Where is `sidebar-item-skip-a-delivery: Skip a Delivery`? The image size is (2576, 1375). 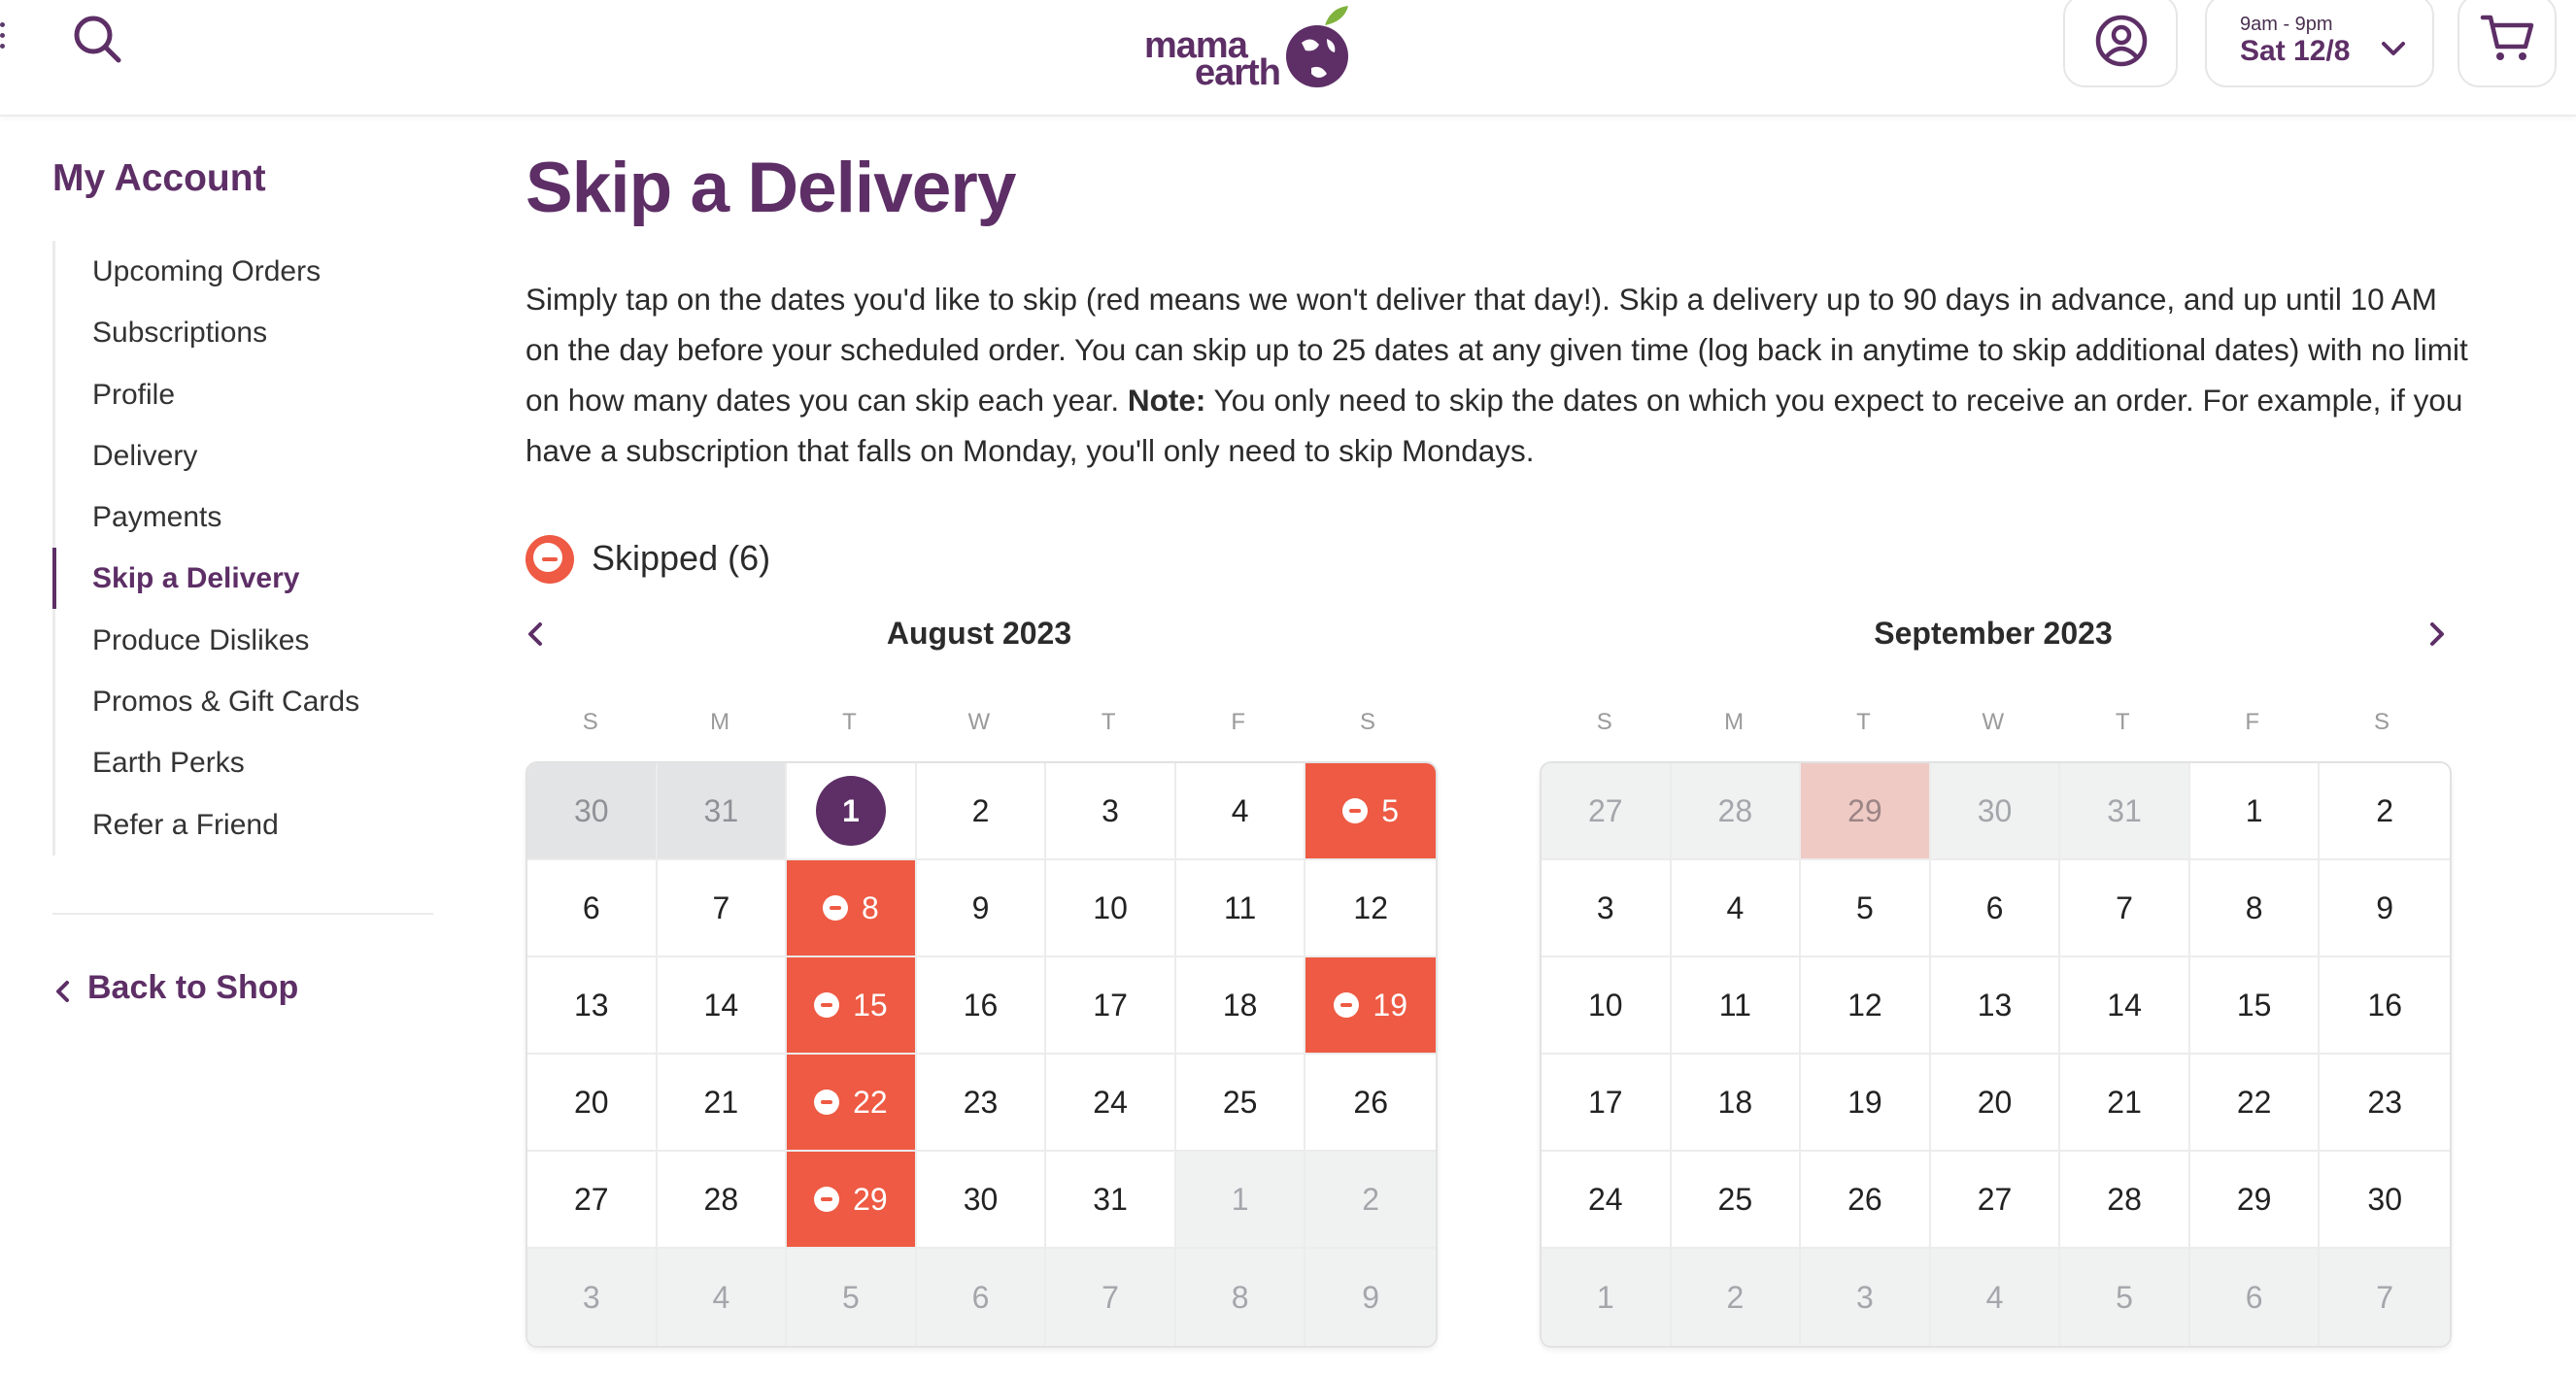 sidebar-item-skip-a-delivery: Skip a Delivery is located at coordinates (248, 579).